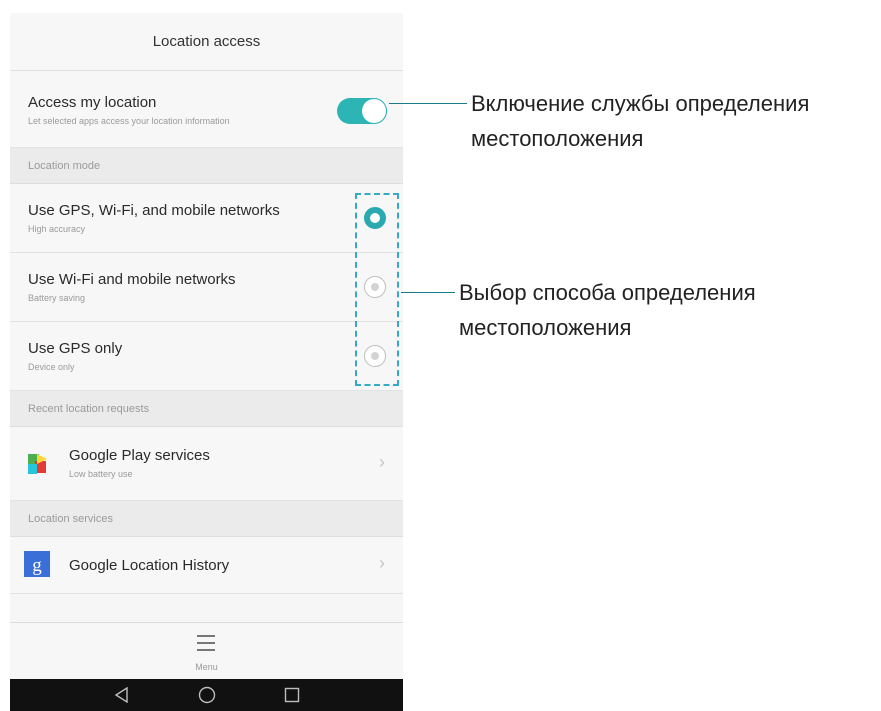 The height and width of the screenshot is (711, 881). Describe the element at coordinates (154, 210) in the screenshot. I see `mode-option-title: Use GPS, Wi-Fi, and mobile networks` at that location.